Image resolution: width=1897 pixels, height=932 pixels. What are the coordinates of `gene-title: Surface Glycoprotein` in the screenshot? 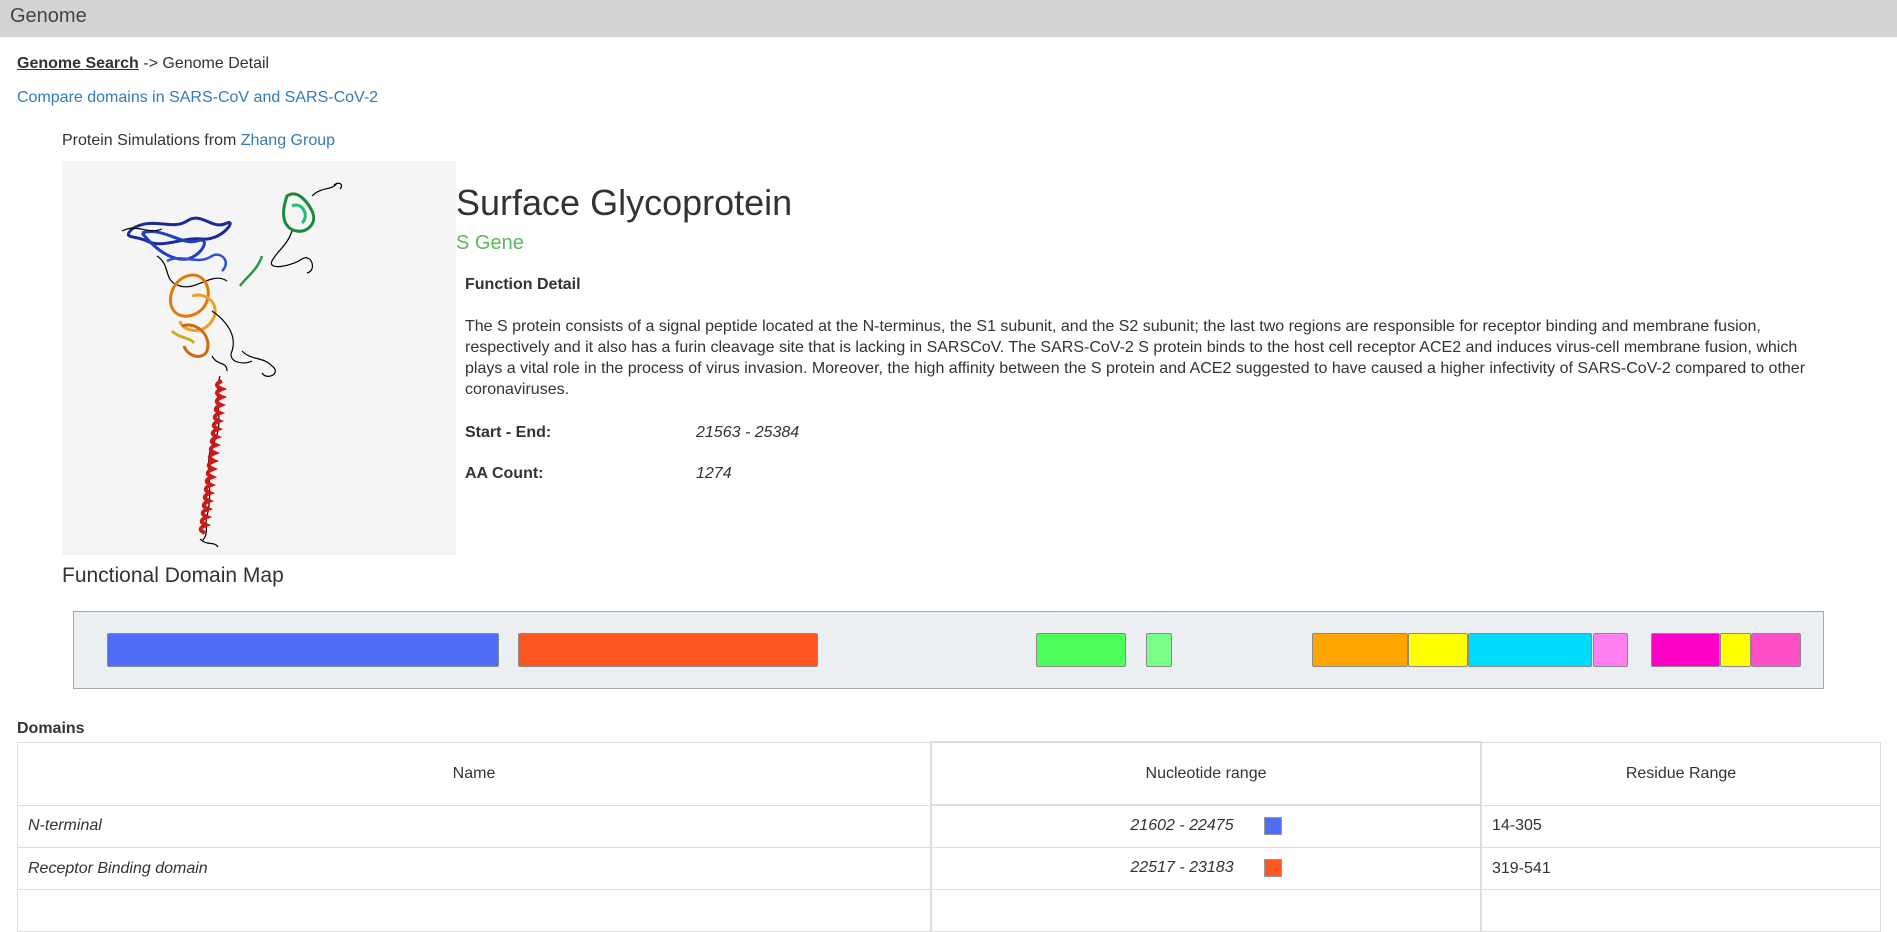 It's located at (624, 202).